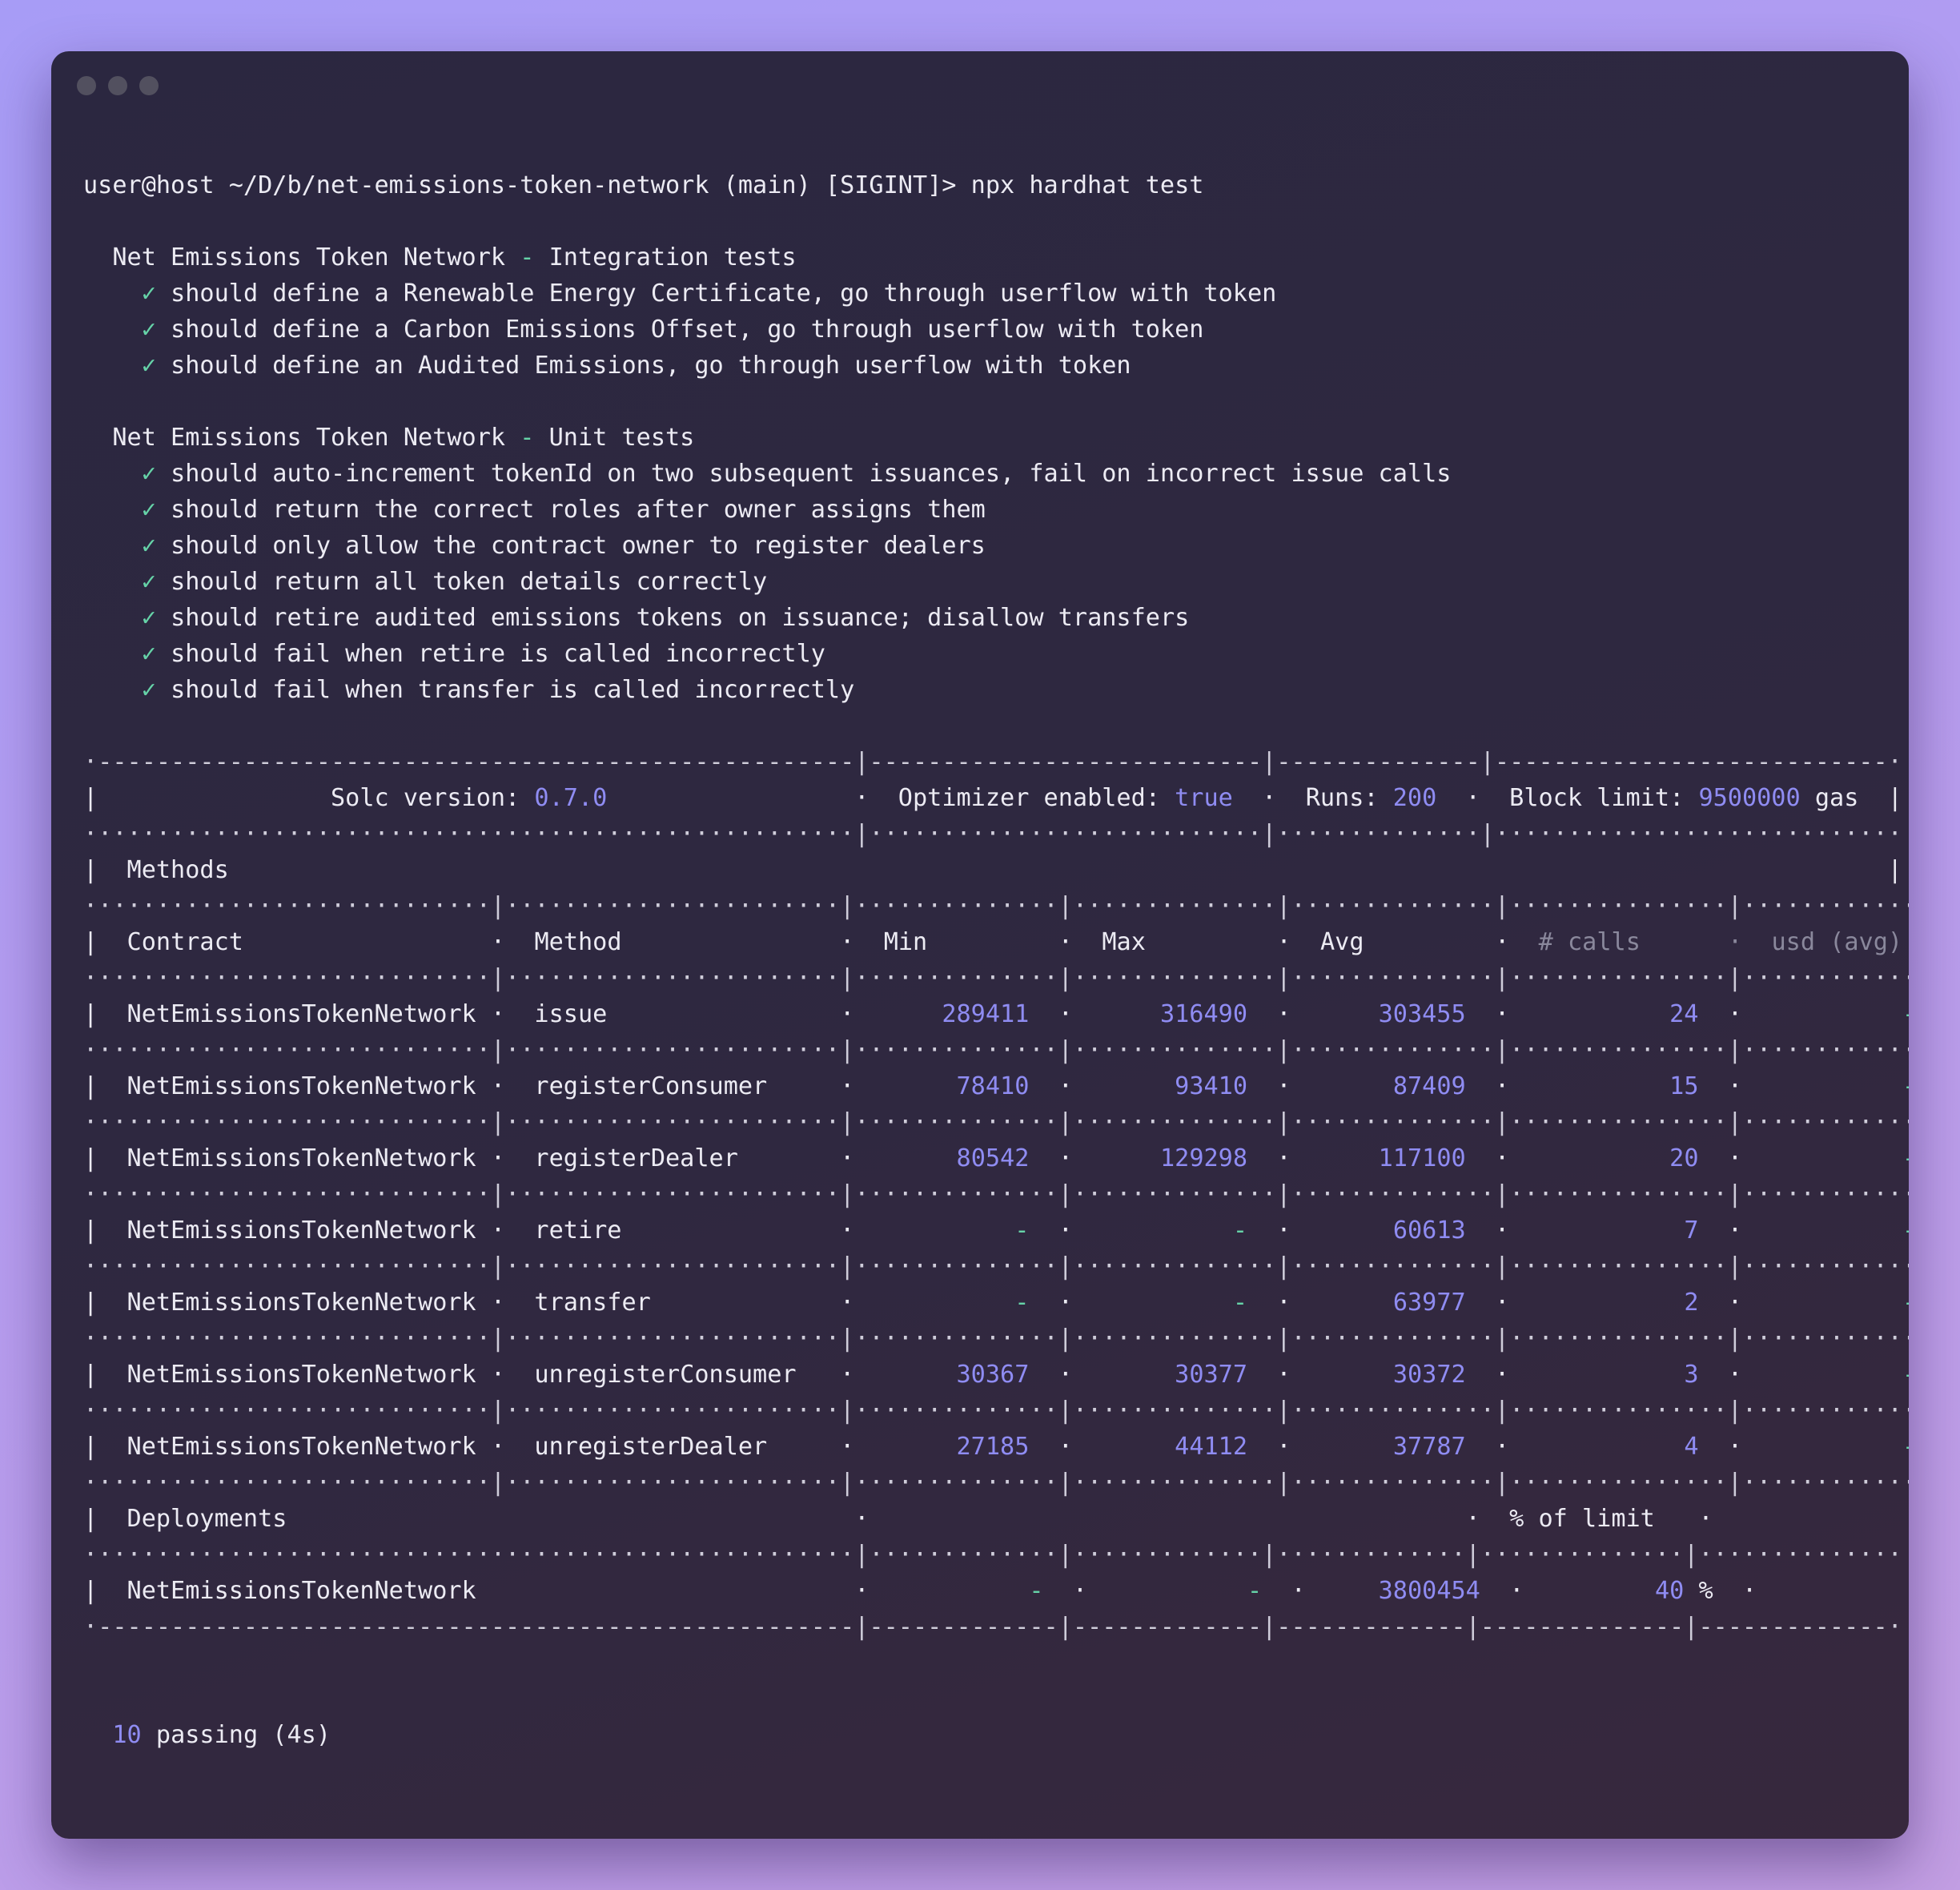  What do you see at coordinates (1590, 942) in the screenshot?
I see `column-header: # calls` at bounding box center [1590, 942].